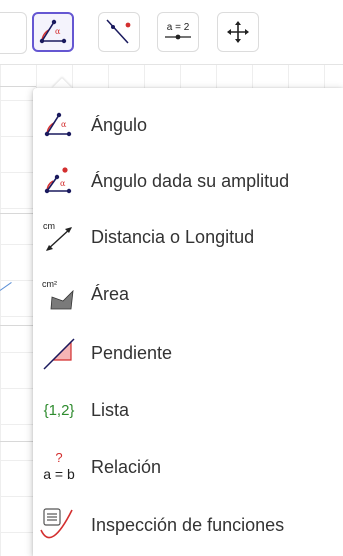  I want to click on slider-icon: a = 2, so click(178, 31).